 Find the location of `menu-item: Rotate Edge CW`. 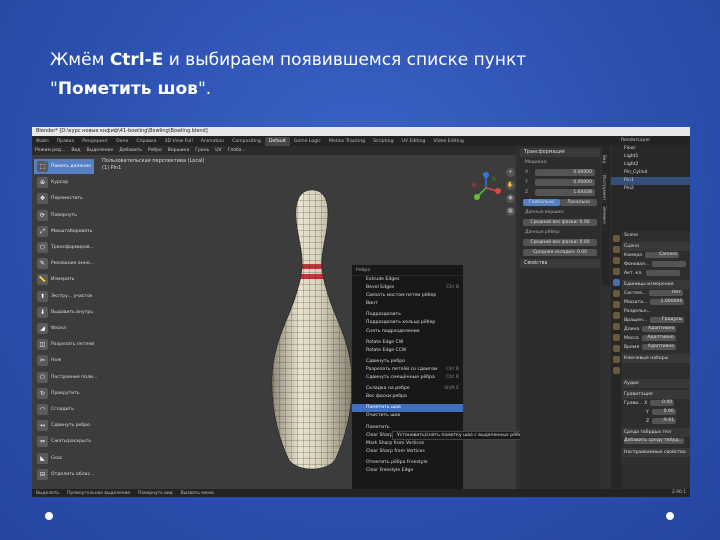

menu-item: Rotate Edge CW is located at coordinates (407, 343).